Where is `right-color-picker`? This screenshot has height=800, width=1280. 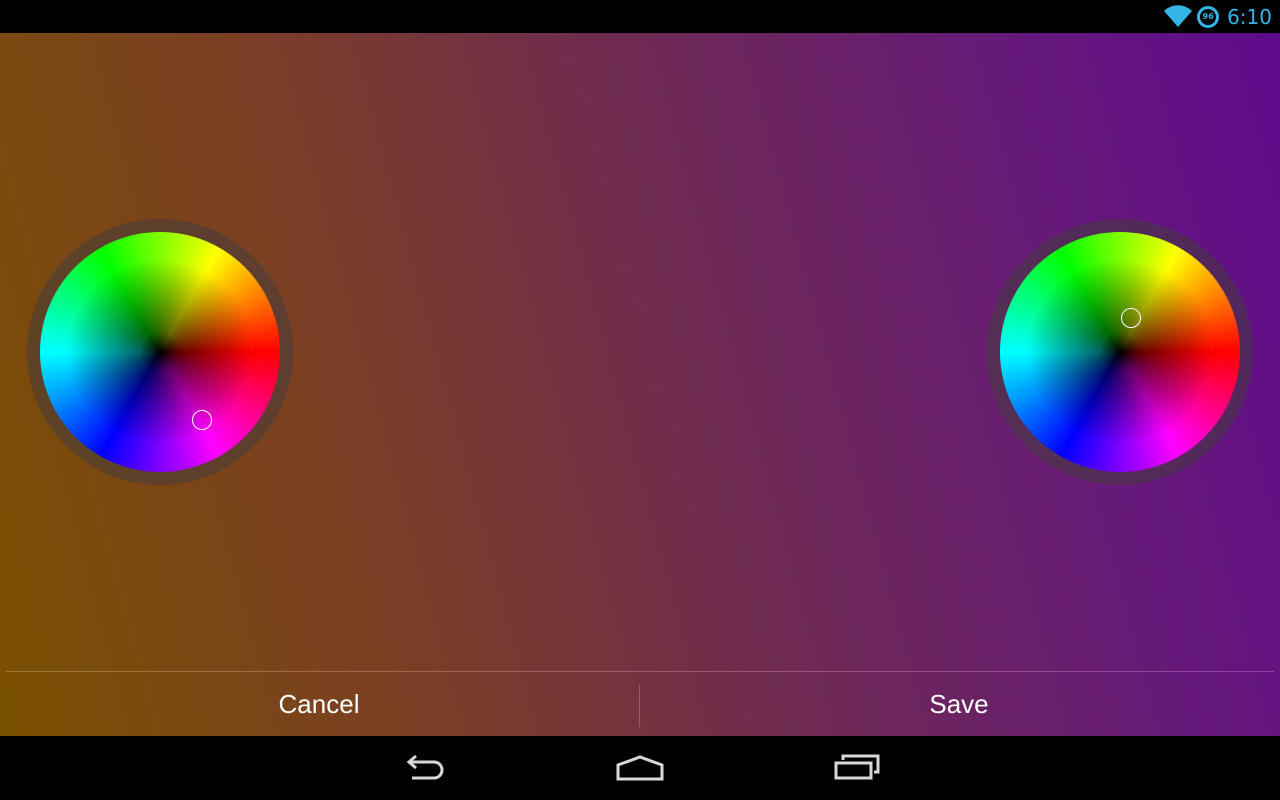
right-color-picker is located at coordinates (1120, 352).